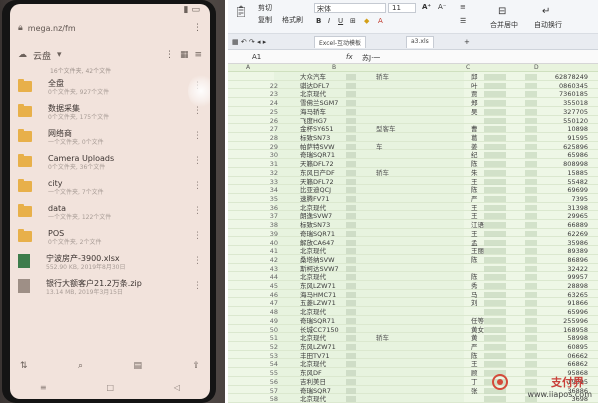 This screenshot has width=598, height=403. Describe the element at coordinates (413, 224) in the screenshot. I see `table-row: 38 标致SN73 江语 66889` at that location.